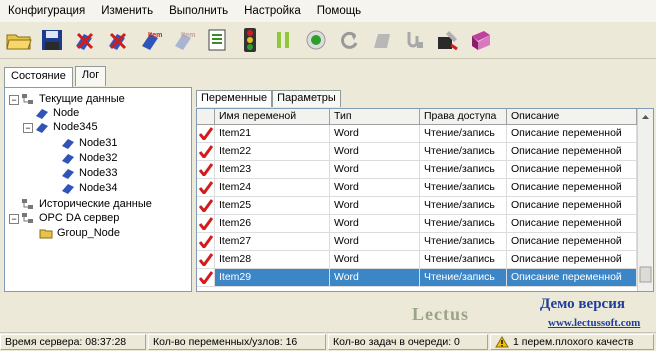  What do you see at coordinates (339, 11) in the screenshot?
I see `menu-help: Помощь` at bounding box center [339, 11].